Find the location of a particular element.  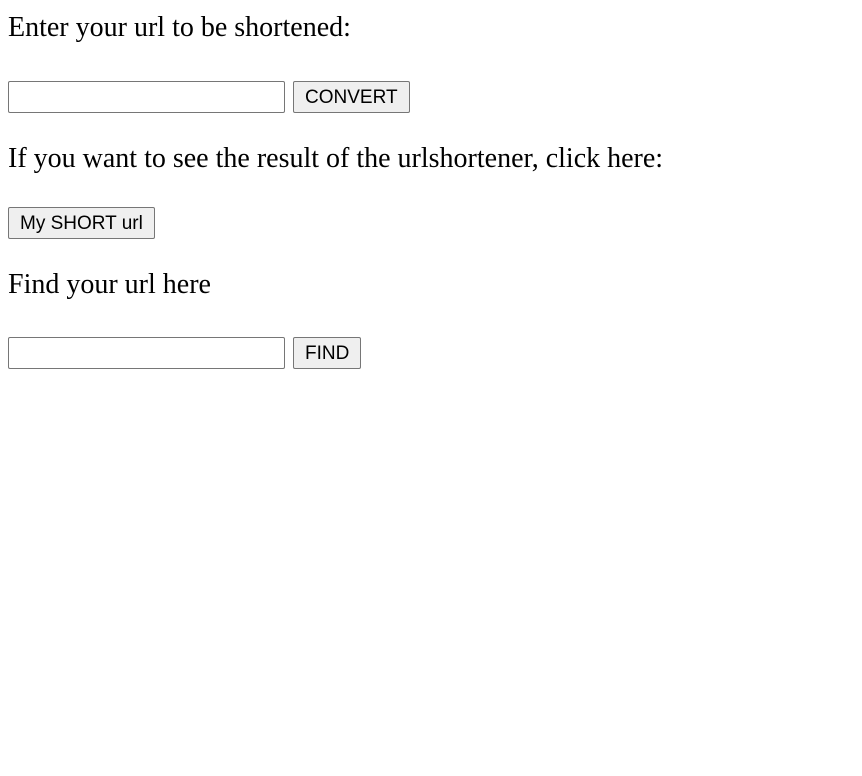

convert-button: CONVERT is located at coordinates (351, 97).